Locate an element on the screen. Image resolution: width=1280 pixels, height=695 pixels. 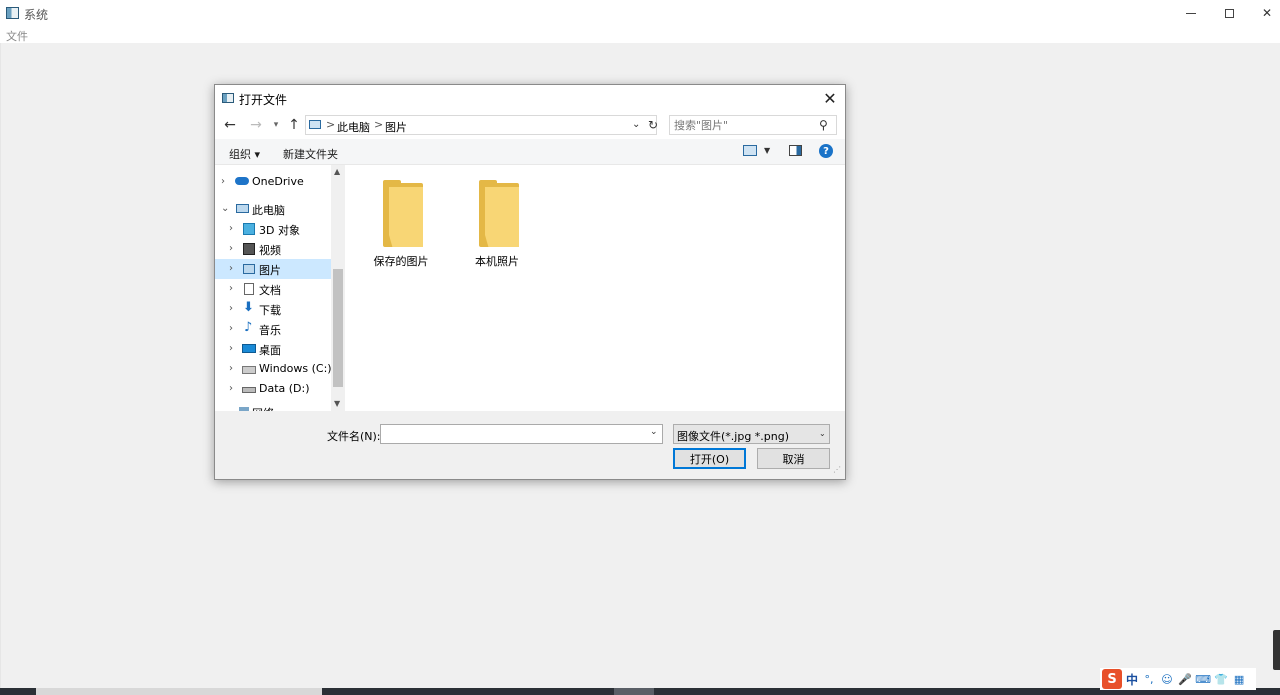
minimize-icon is located at coordinates (1191, 13).